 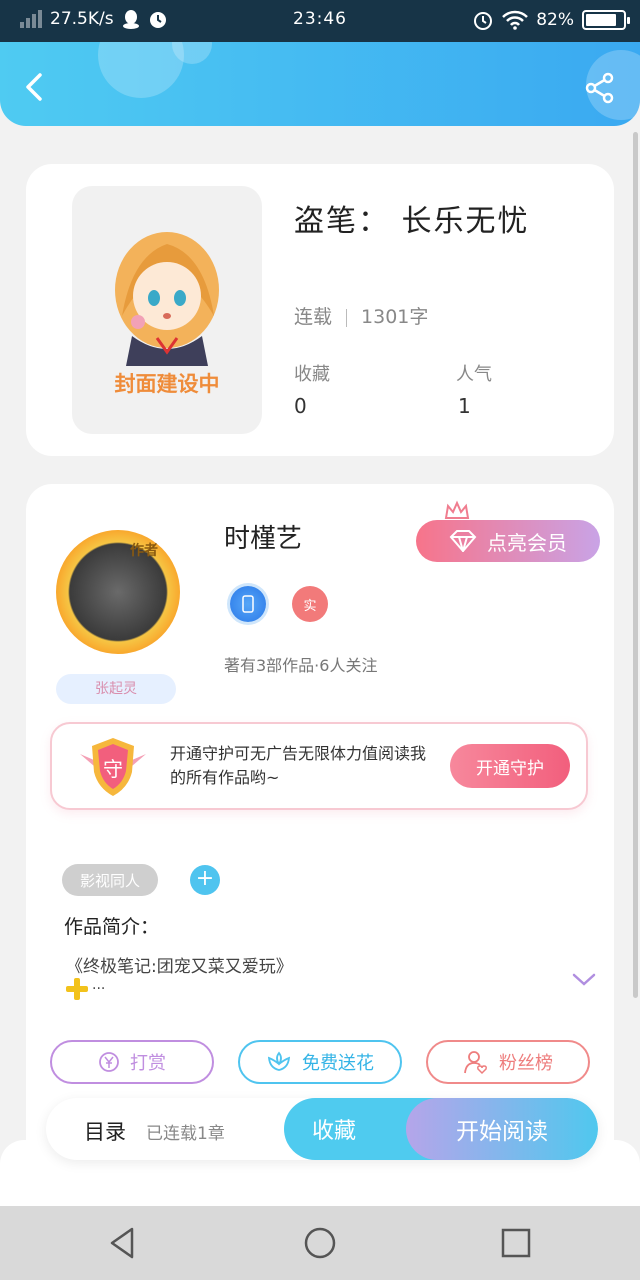 I want to click on share-icon, so click(x=600, y=88).